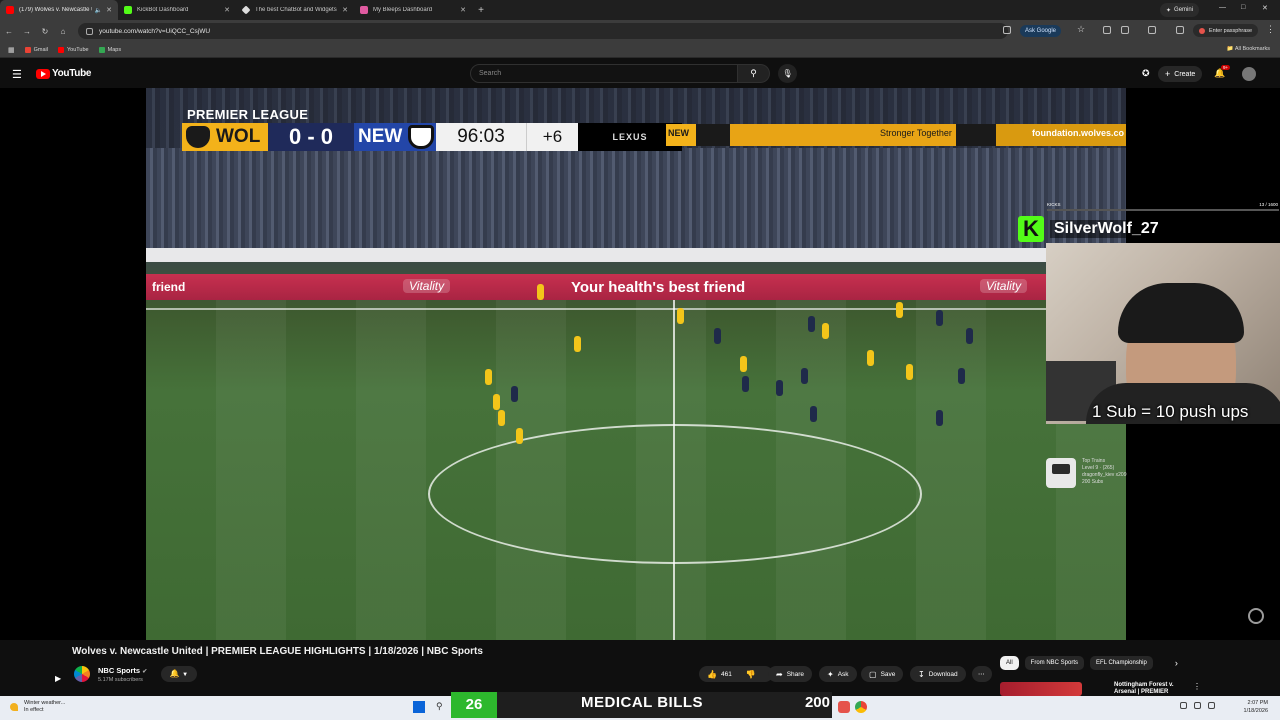  Describe the element at coordinates (1146, 73) in the screenshot. I see `cast-icon: ✪` at that location.